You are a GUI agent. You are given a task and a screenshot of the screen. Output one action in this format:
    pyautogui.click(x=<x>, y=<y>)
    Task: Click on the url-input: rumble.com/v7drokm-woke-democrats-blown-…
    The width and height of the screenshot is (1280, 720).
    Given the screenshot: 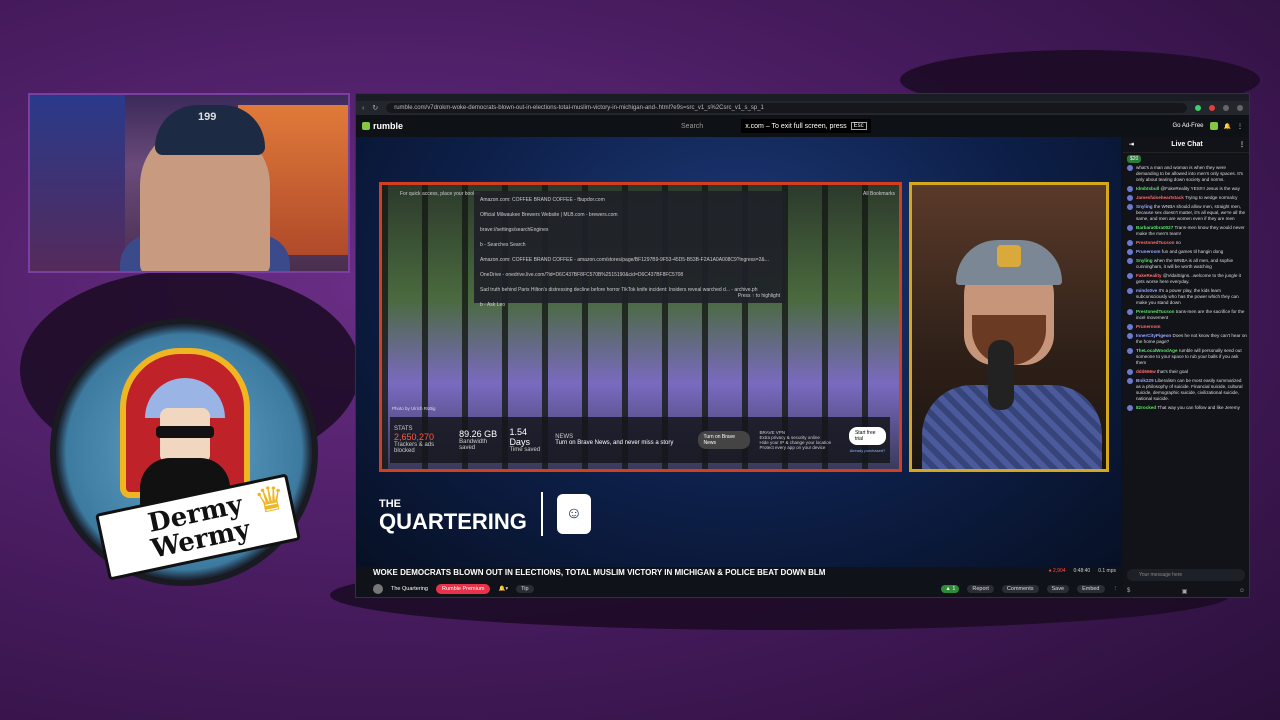 What is the action you would take?
    pyautogui.click(x=786, y=108)
    